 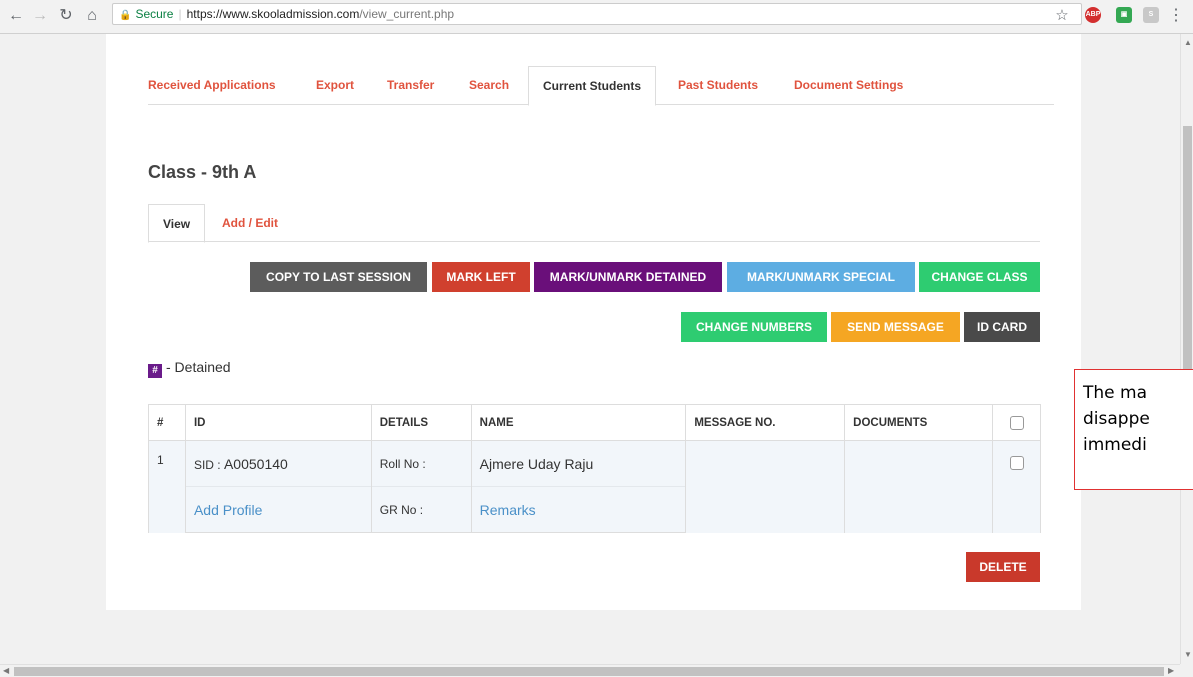 I want to click on student-sid: SID : A0050140, so click(x=278, y=463).